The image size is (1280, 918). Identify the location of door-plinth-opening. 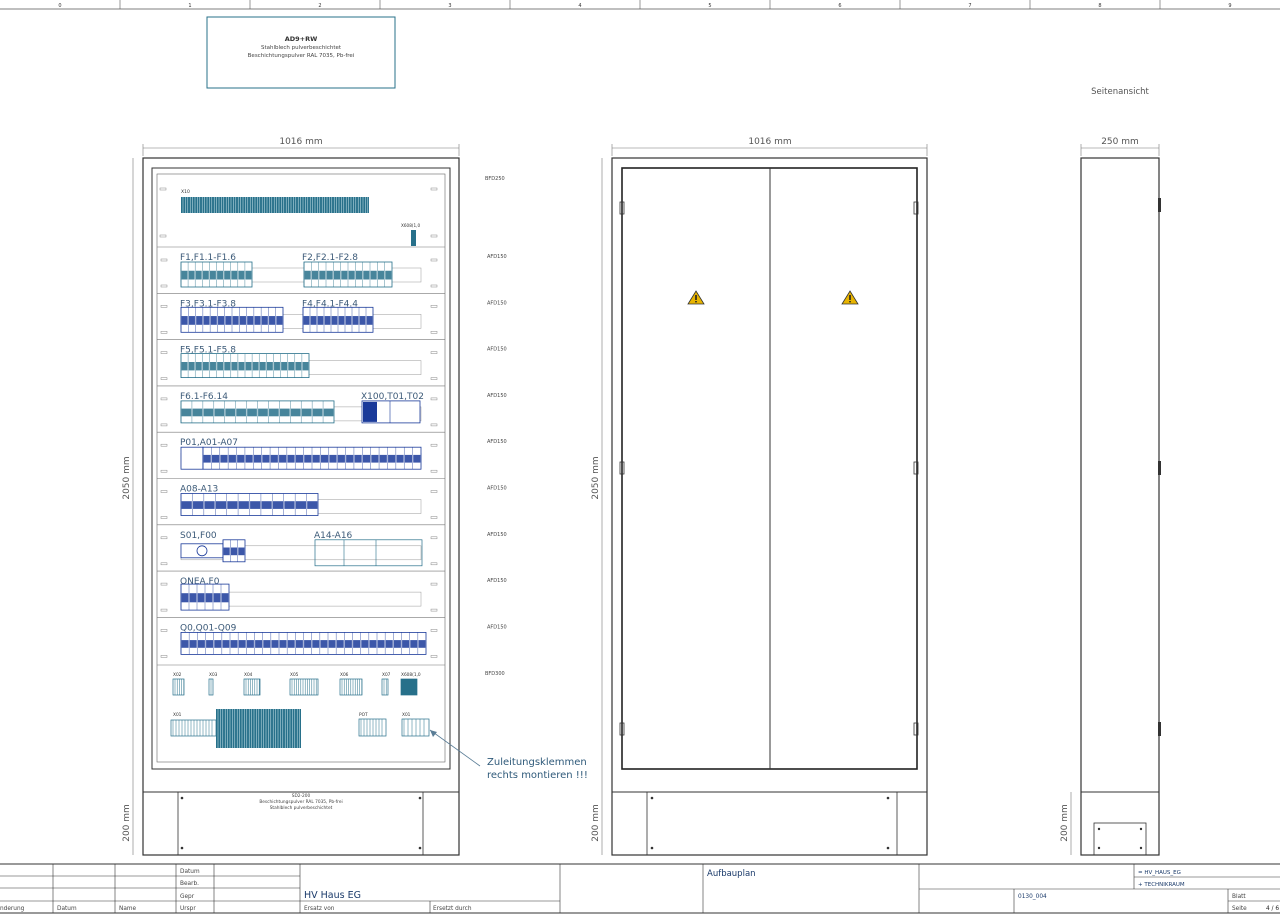
(772, 823).